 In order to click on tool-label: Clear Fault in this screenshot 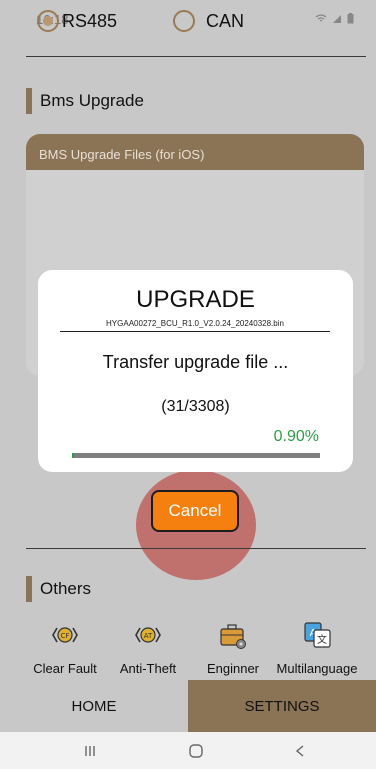, I will do `click(65, 668)`.